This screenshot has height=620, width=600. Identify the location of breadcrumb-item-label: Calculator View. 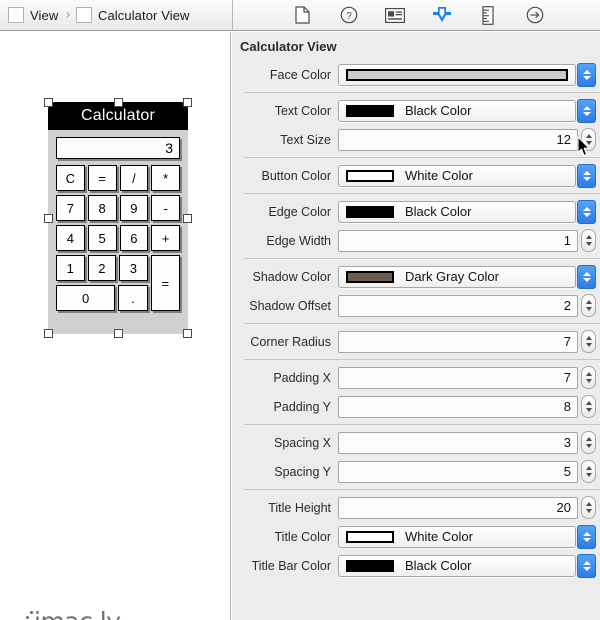
(143, 15).